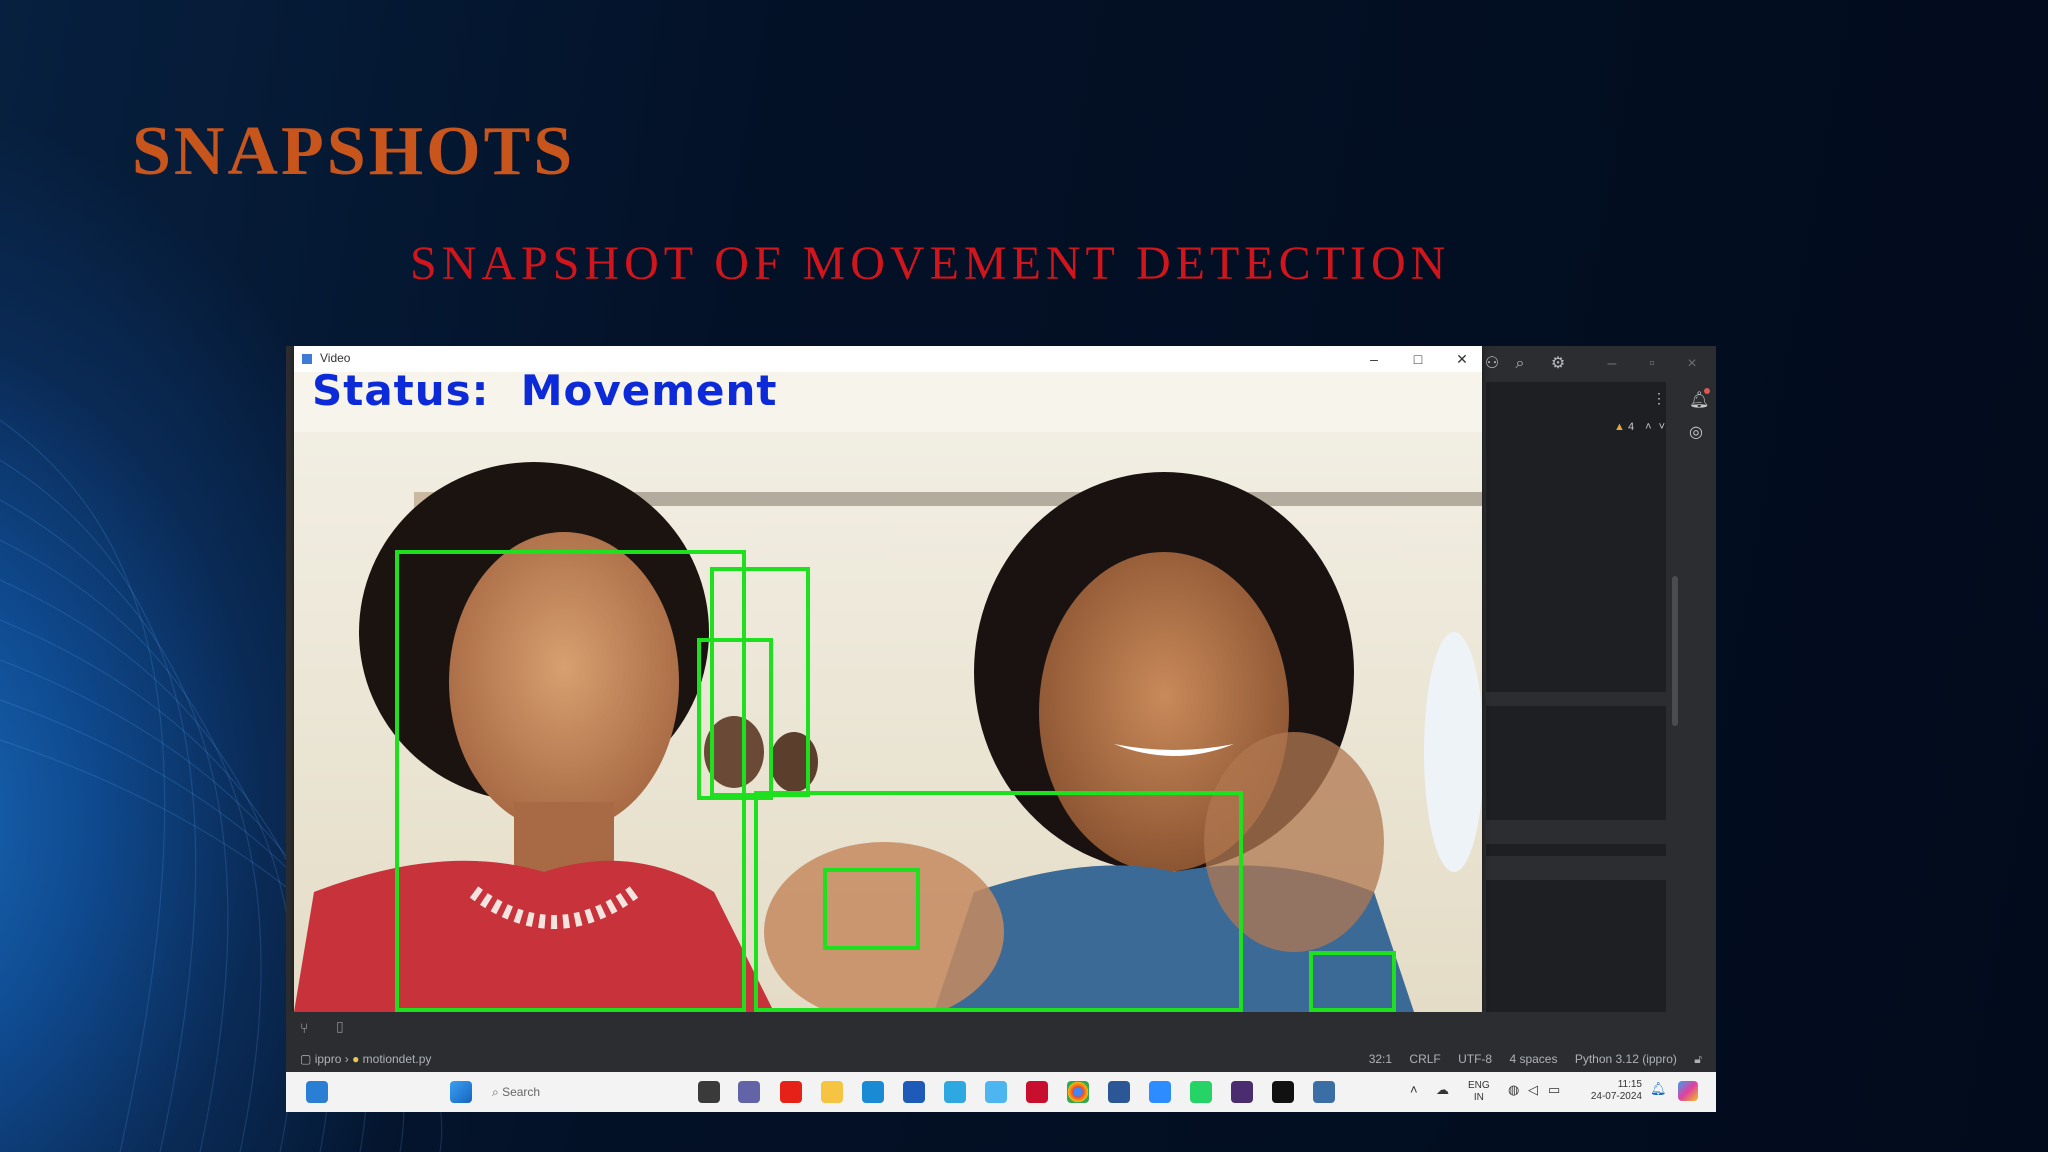  I want to click on chevron-down-icon: ˅, so click(1662, 427).